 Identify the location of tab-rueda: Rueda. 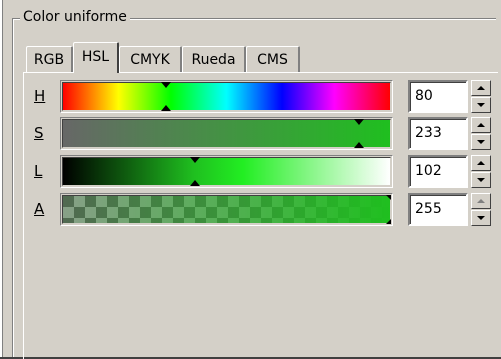
(214, 59).